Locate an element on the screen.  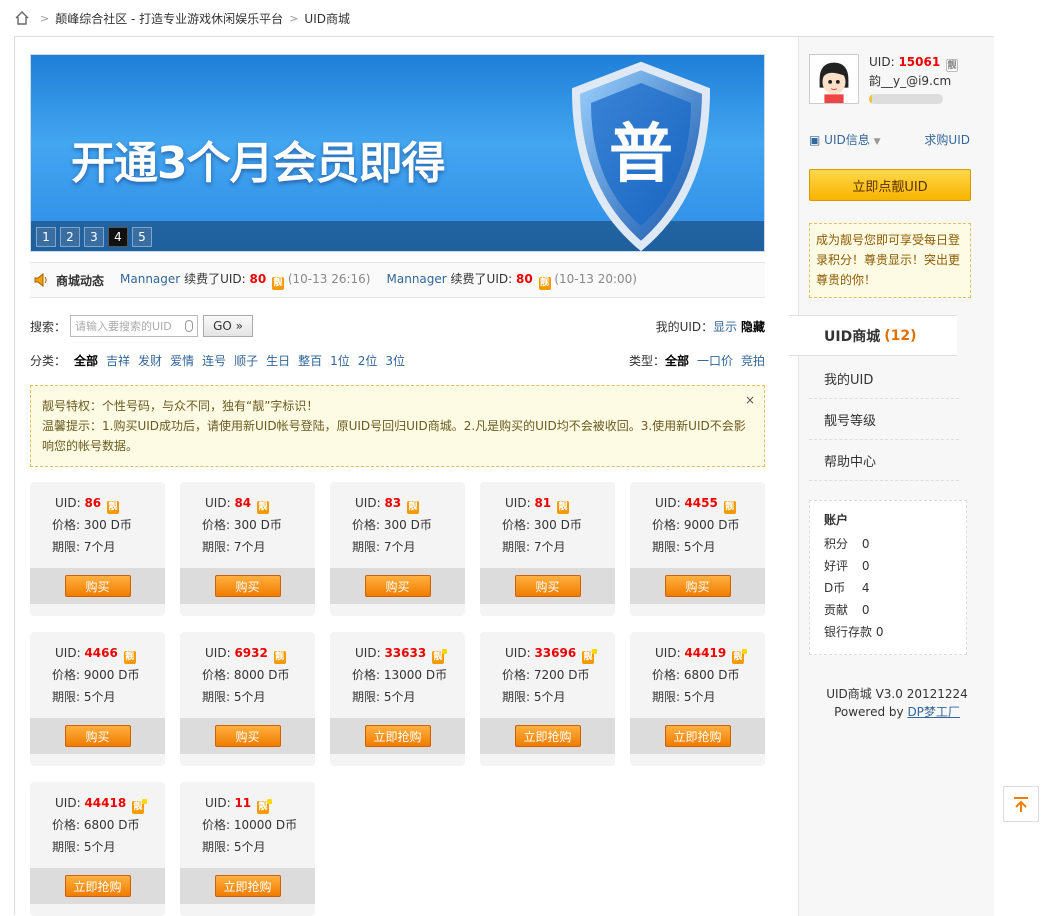
uid-card-uid: UID: 44419 靓 is located at coordinates (701, 655).